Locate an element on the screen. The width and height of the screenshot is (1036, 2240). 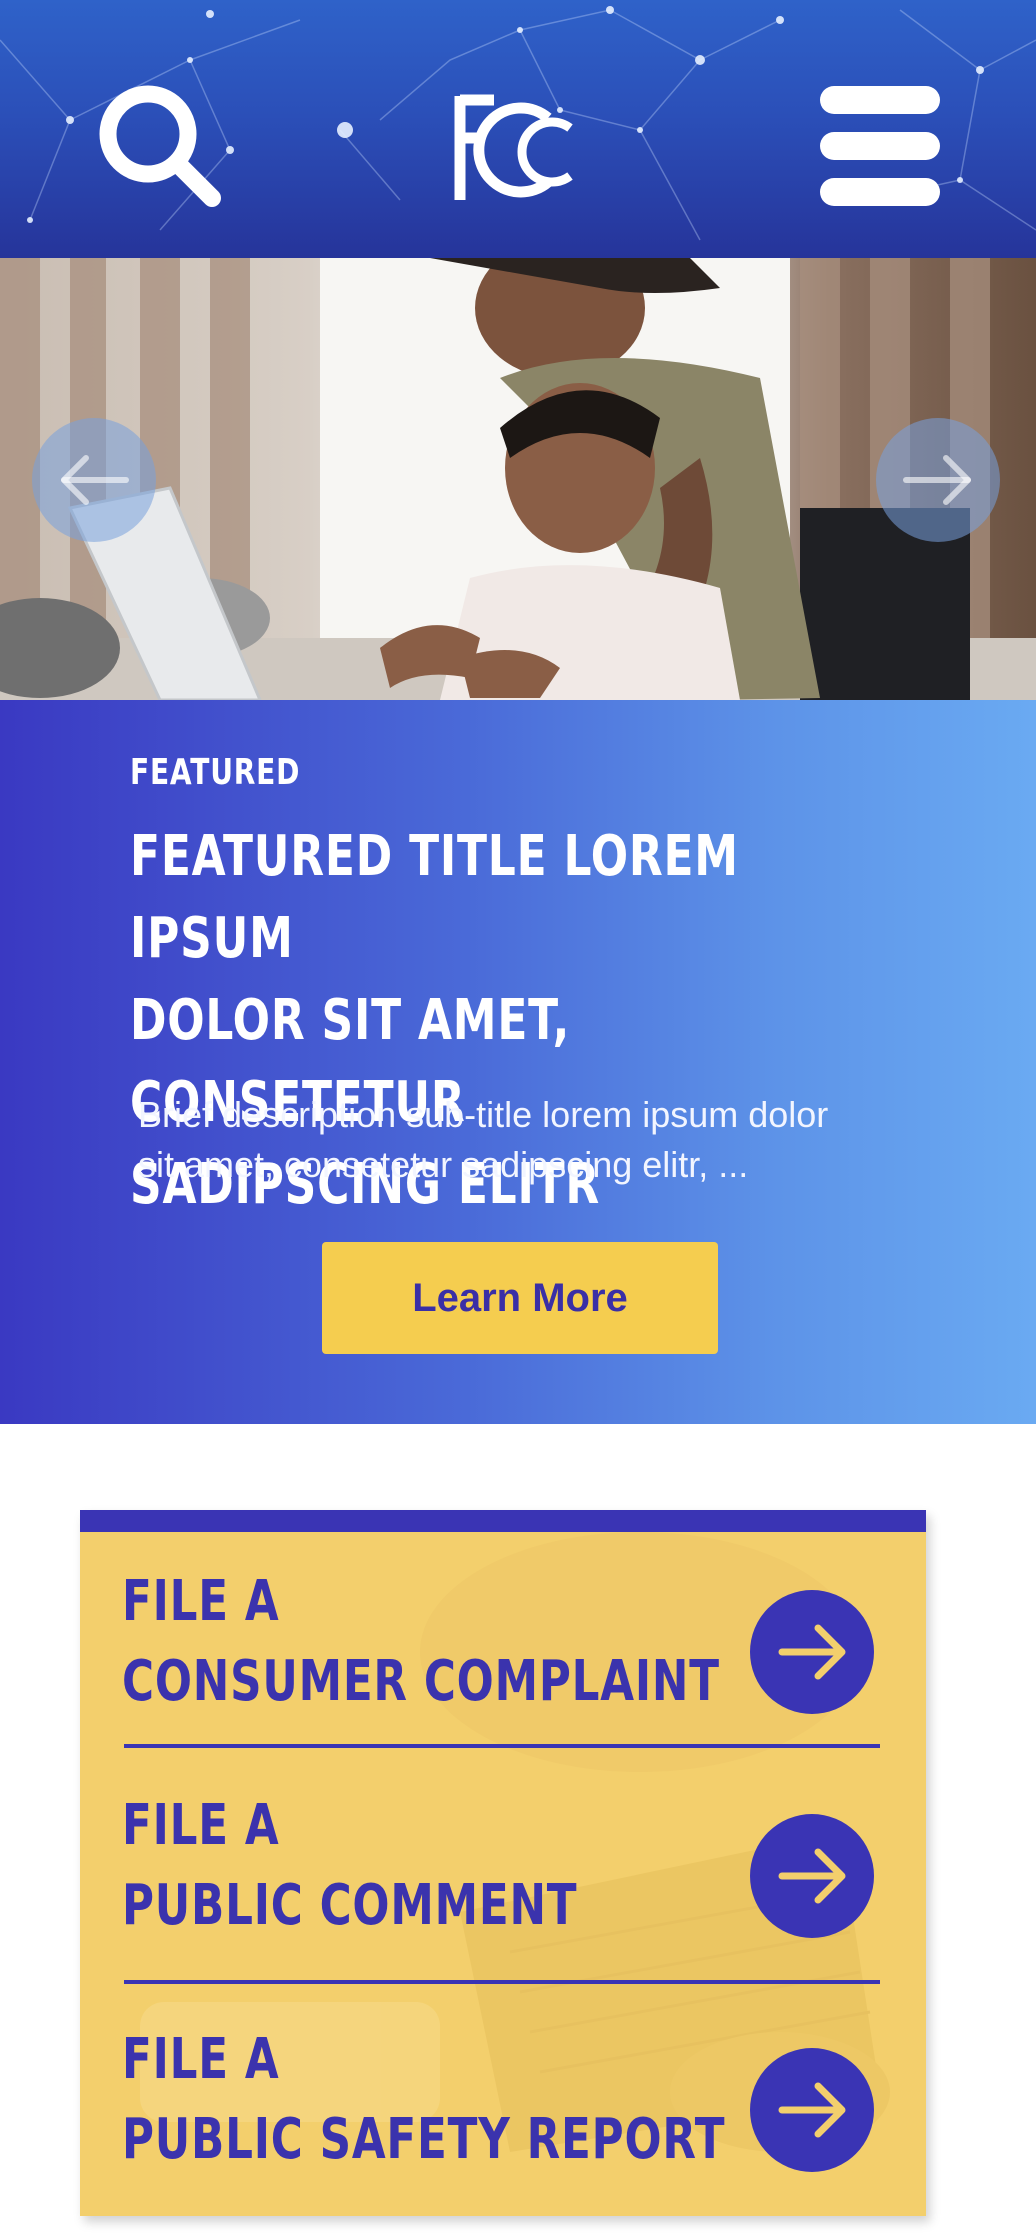
menu-button is located at coordinates (880, 146).